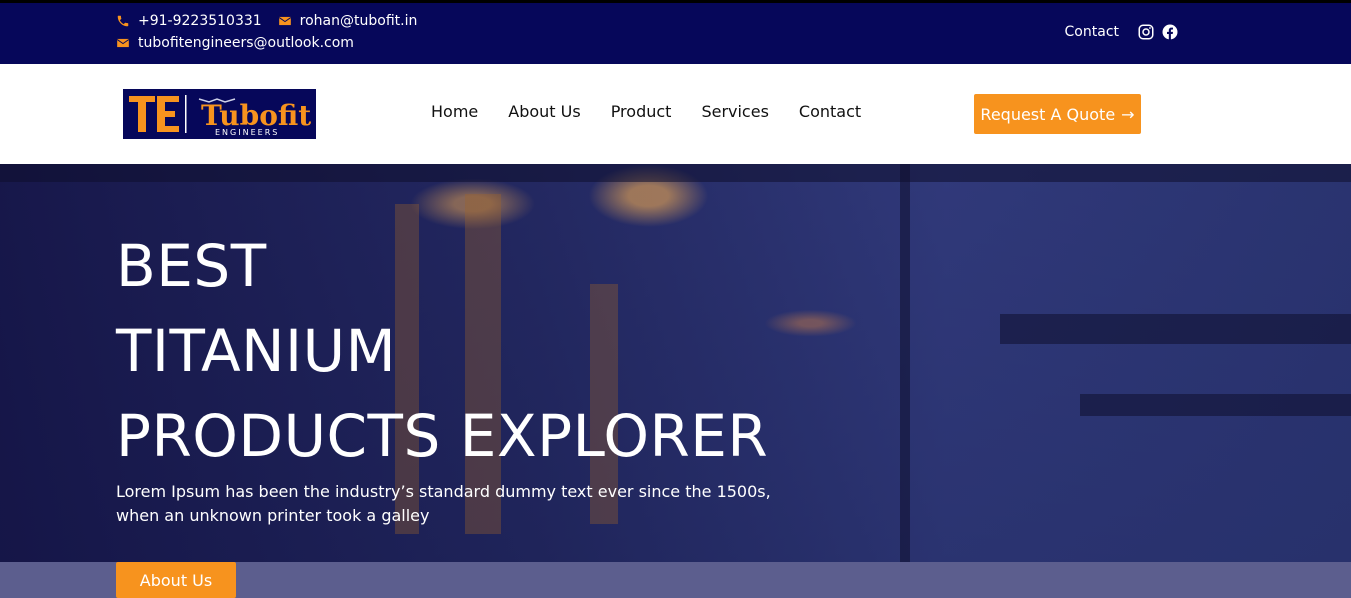 The height and width of the screenshot is (598, 1351). Describe the element at coordinates (176, 580) in the screenshot. I see `about-us-button: About Us` at that location.